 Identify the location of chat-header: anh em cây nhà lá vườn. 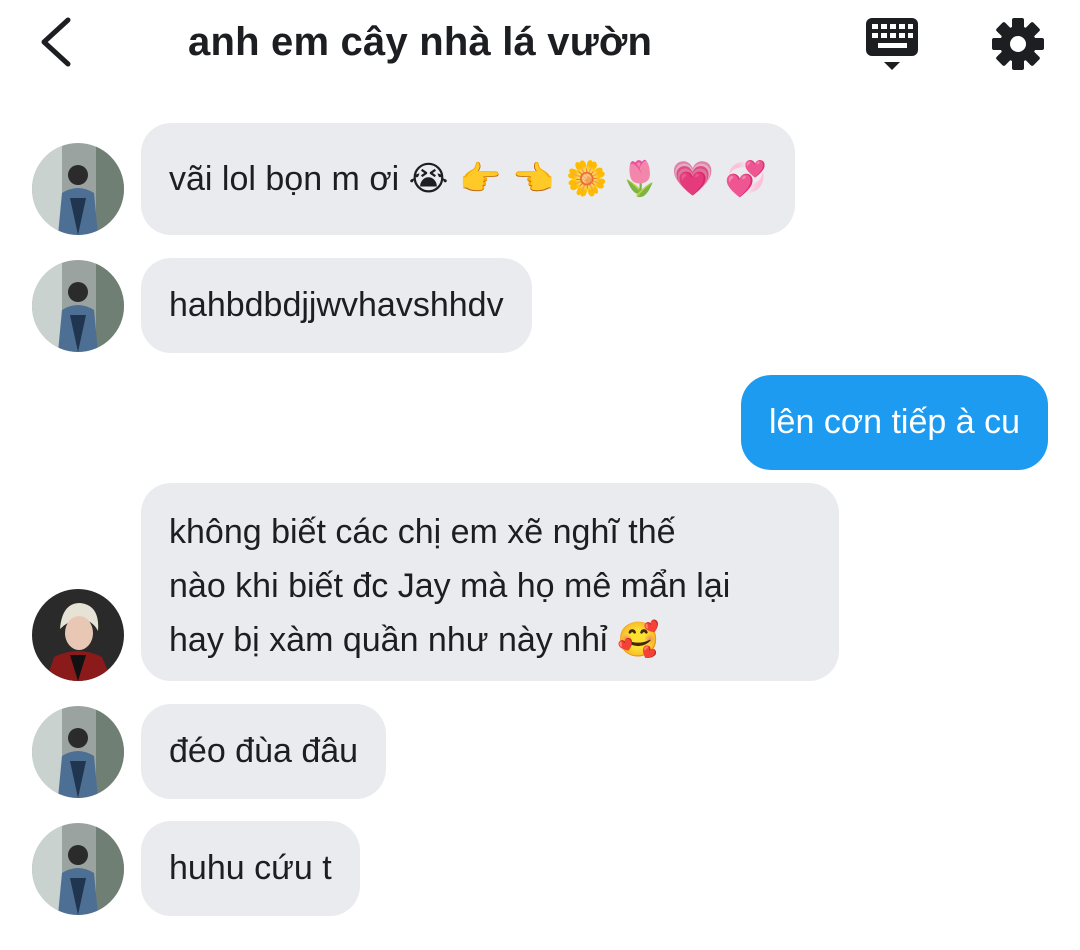
(540, 45).